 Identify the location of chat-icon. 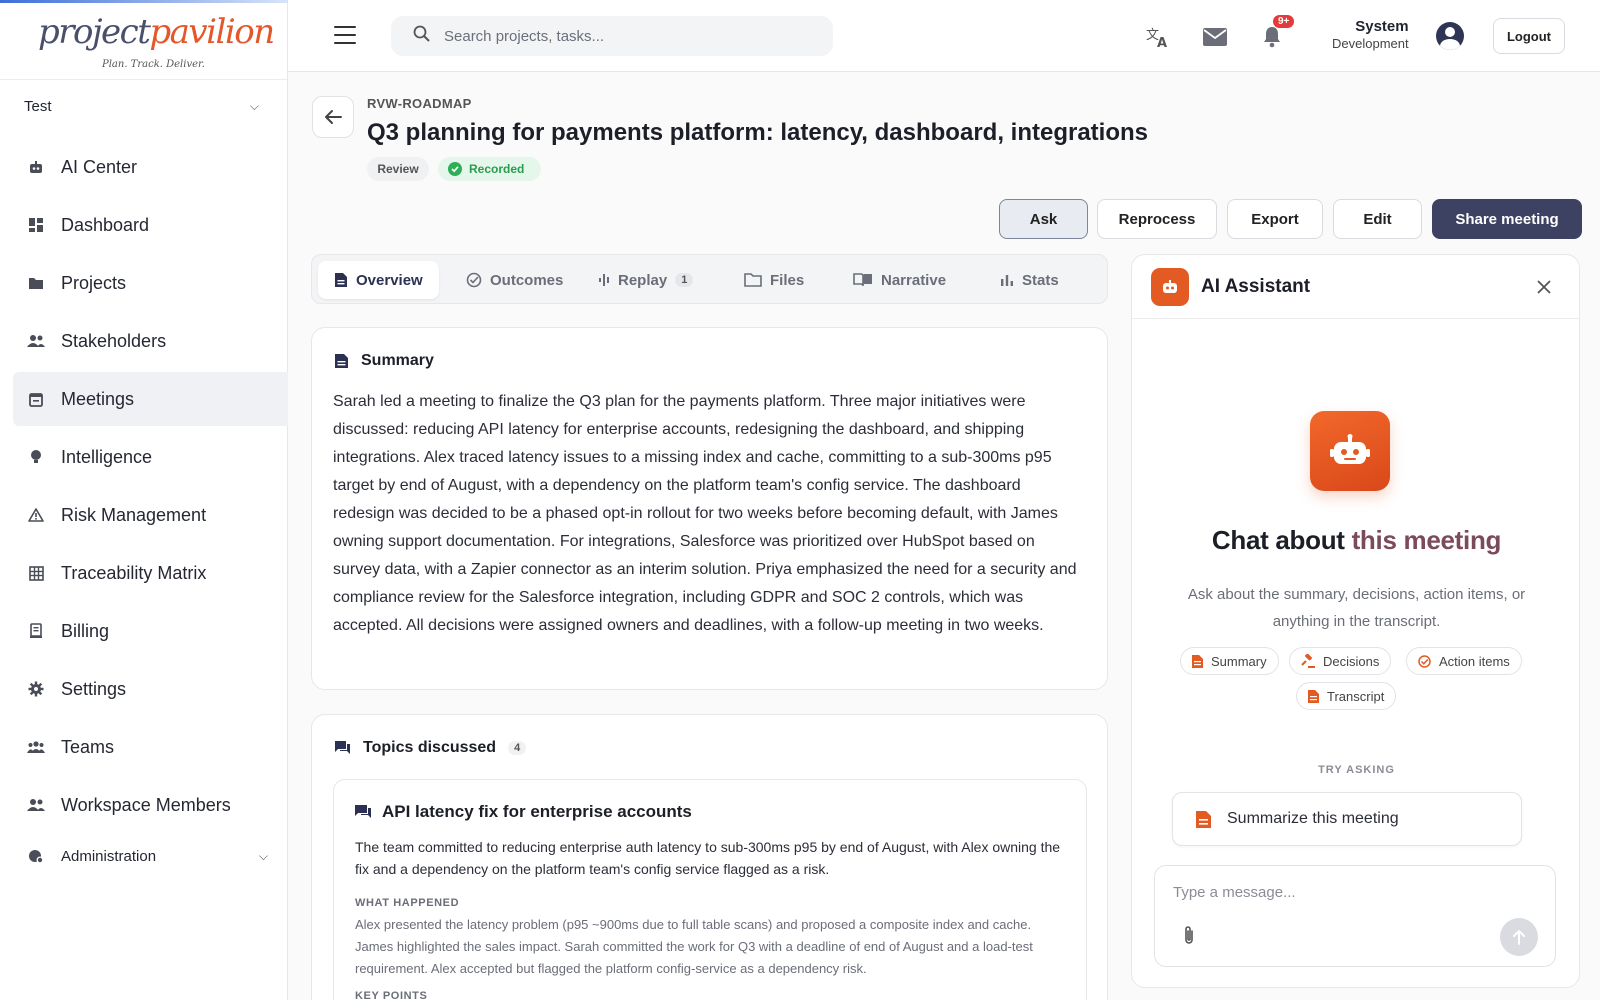
(342, 748).